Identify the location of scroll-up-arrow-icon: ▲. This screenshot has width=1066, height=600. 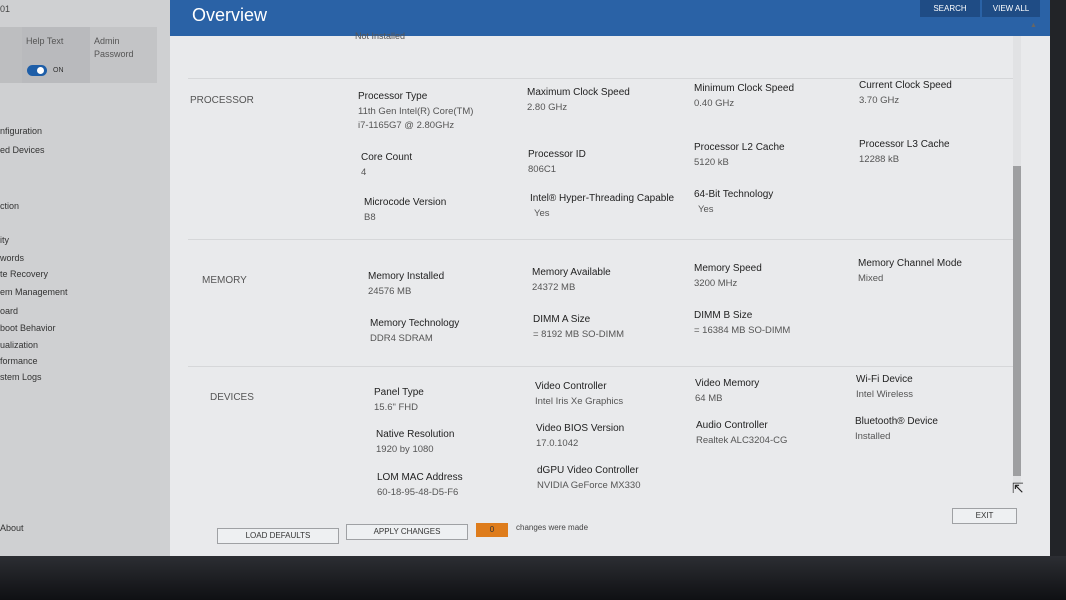
(1033, 25).